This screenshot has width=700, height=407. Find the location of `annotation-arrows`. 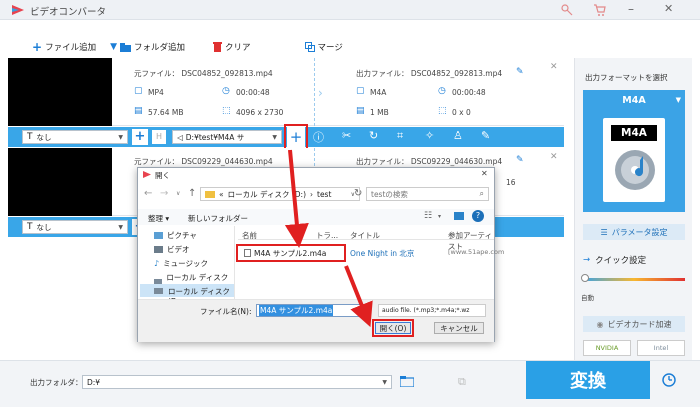

annotation-arrows is located at coordinates (328, 238).